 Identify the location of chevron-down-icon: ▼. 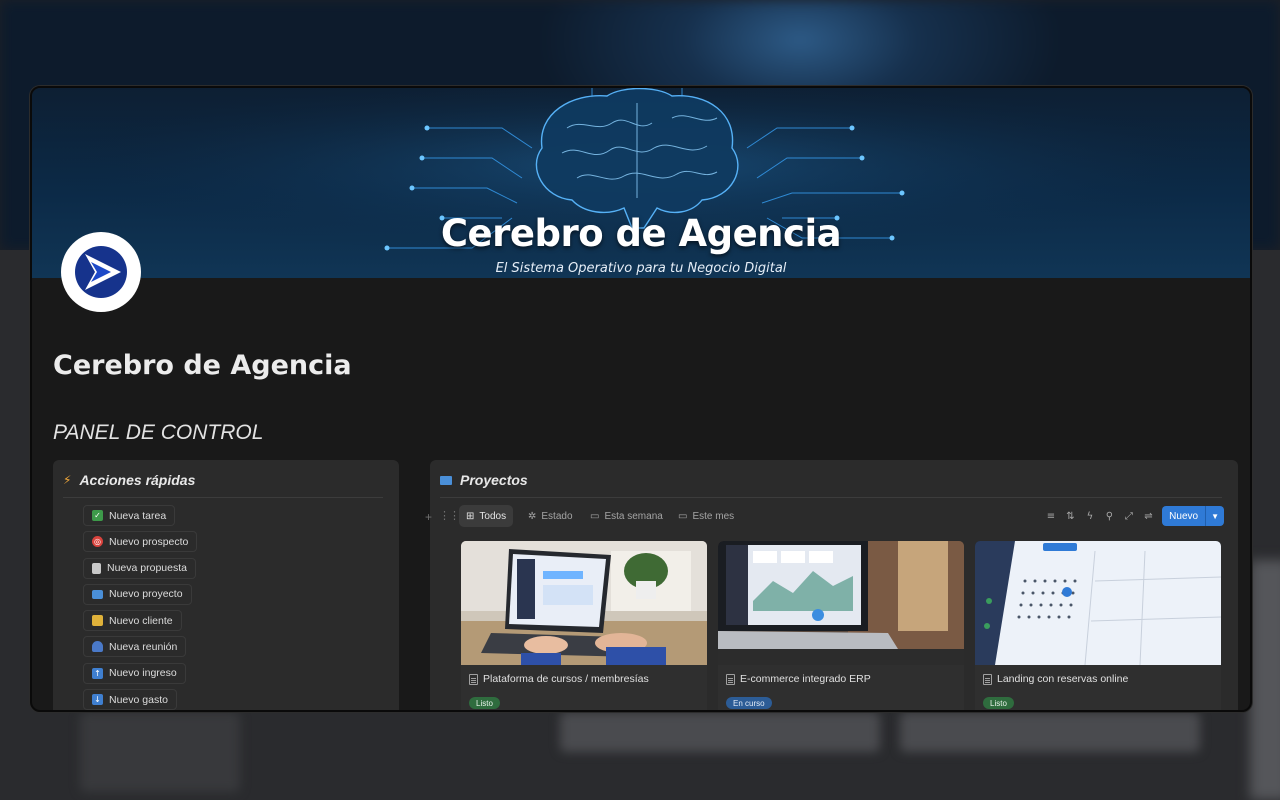
(1214, 516).